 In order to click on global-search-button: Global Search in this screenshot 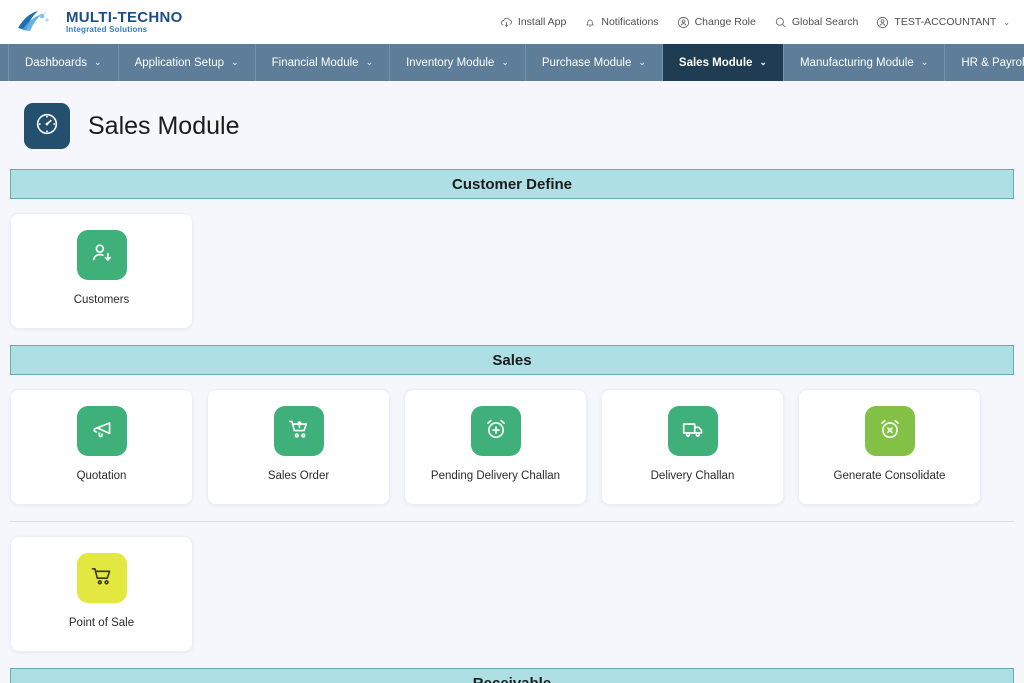, I will do `click(816, 22)`.